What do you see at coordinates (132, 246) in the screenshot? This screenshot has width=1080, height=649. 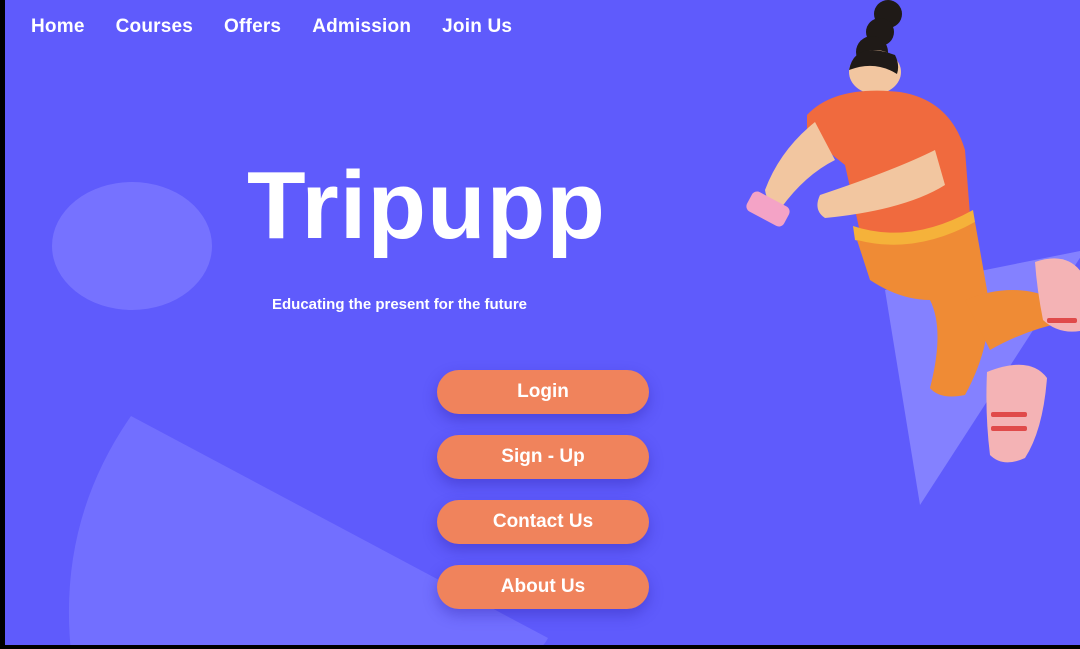 I see `decorative-oval` at bounding box center [132, 246].